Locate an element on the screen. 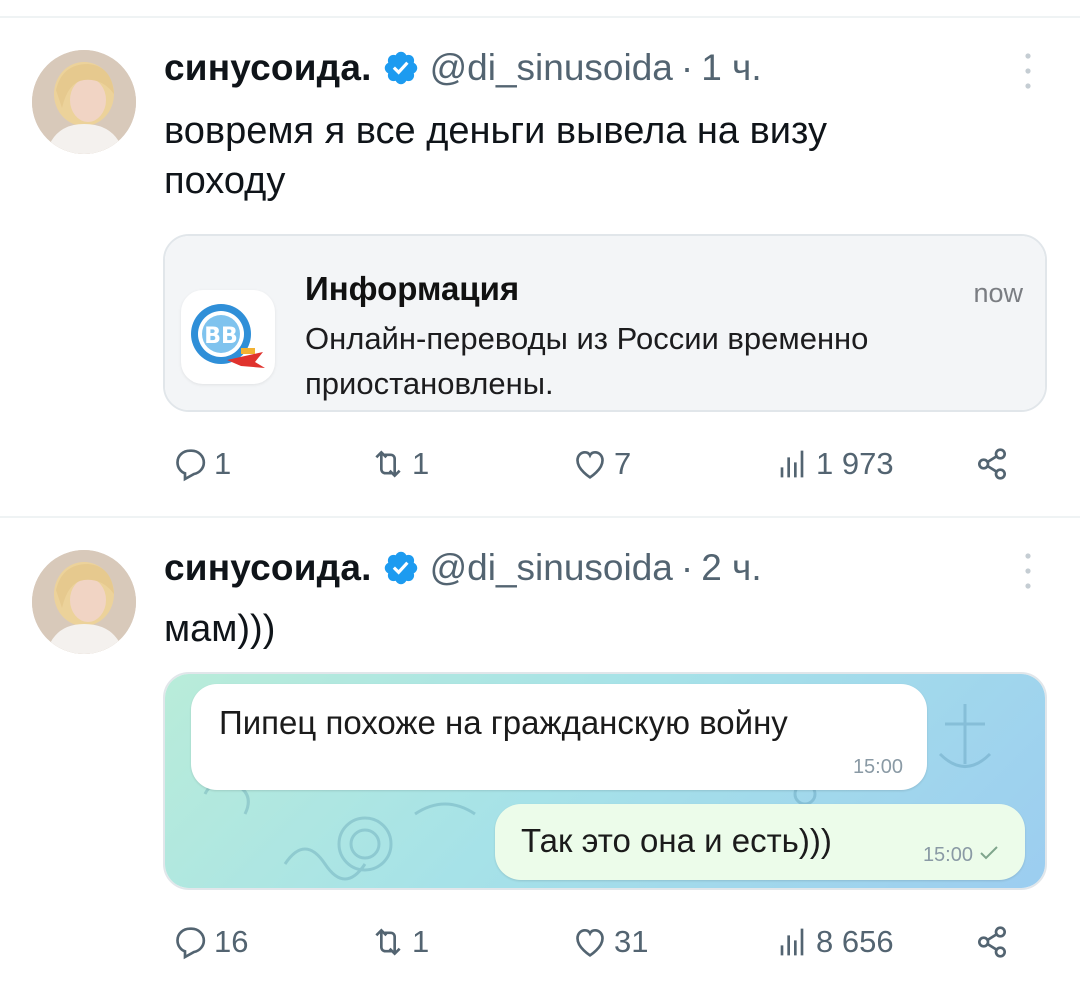 The image size is (1080, 994). notification-time: now is located at coordinates (998, 293).